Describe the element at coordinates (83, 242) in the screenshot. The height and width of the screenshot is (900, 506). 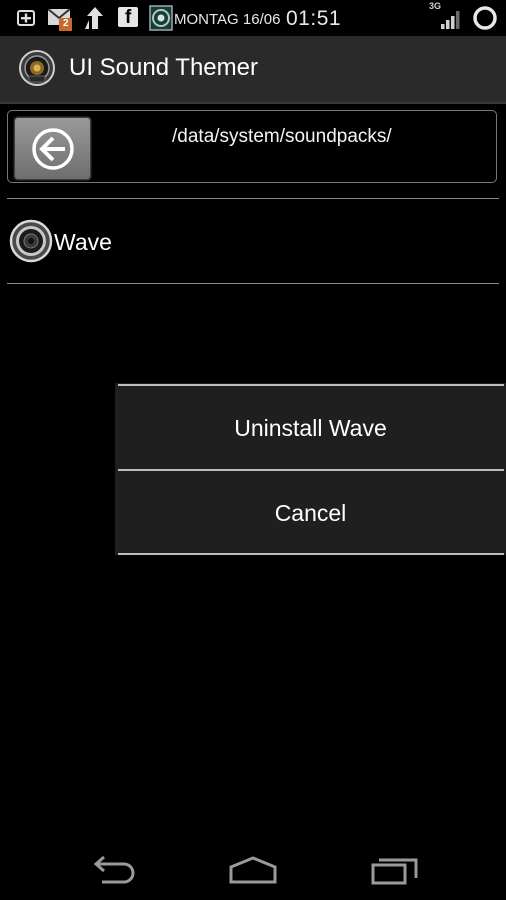
I see `list-item-label: Wave` at that location.